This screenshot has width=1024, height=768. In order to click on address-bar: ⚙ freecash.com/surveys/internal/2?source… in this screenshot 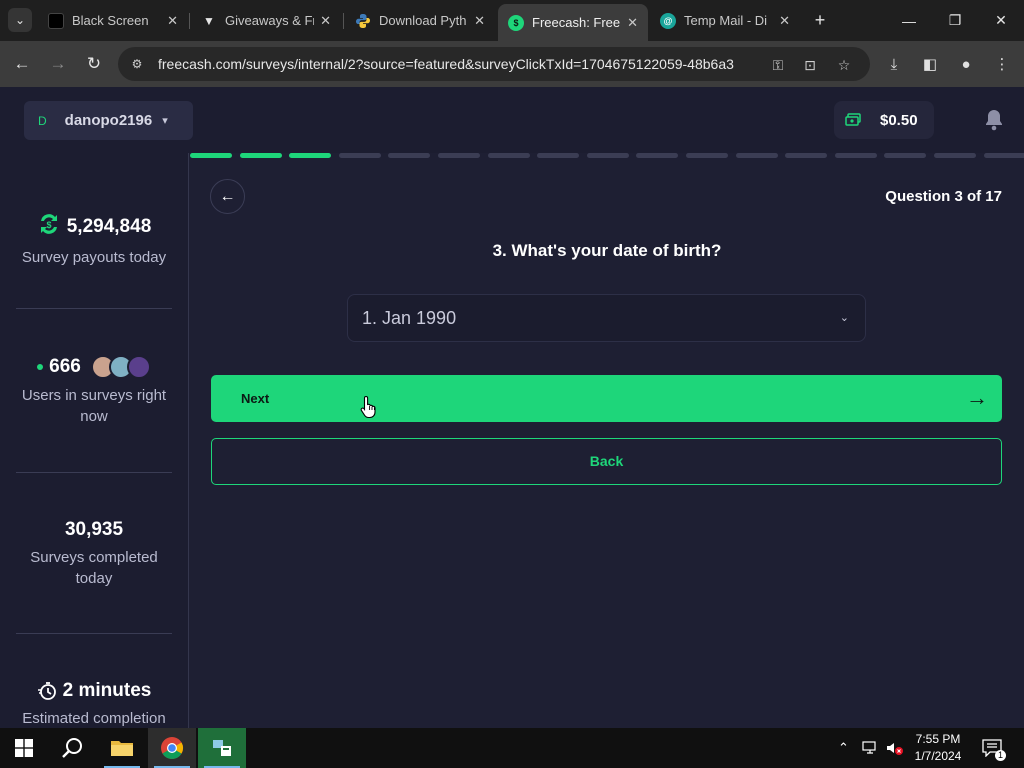, I will do `click(494, 64)`.